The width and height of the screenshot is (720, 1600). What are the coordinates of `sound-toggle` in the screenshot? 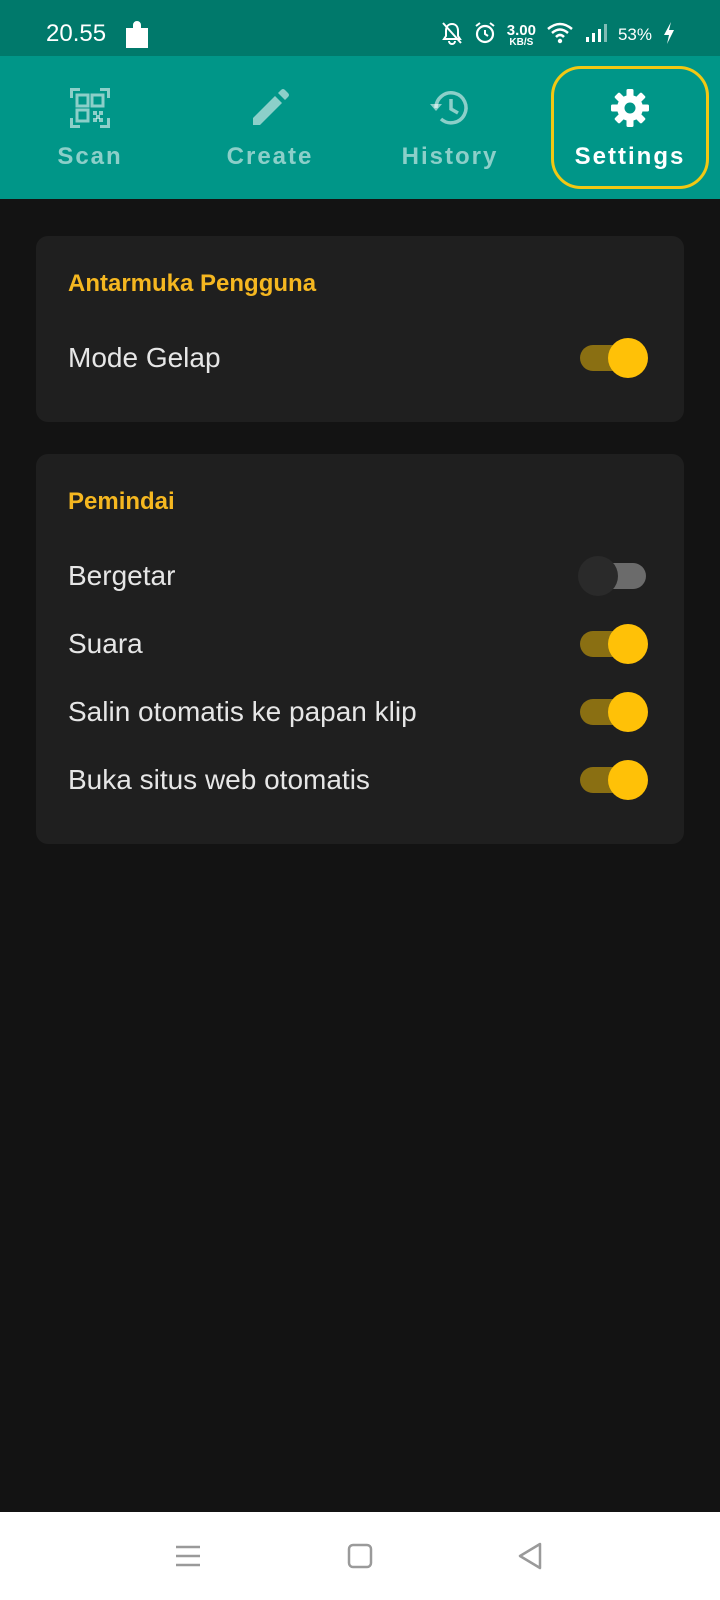 It's located at (614, 644).